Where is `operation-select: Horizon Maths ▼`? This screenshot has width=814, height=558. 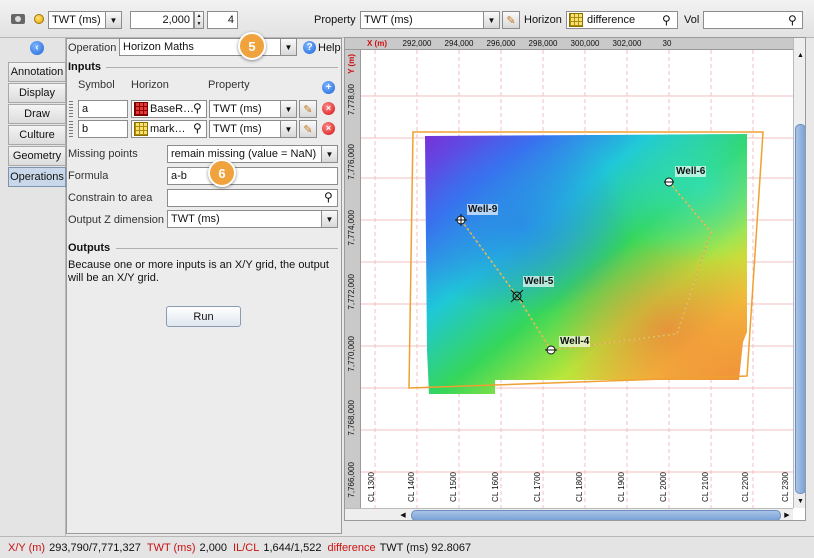 operation-select: Horizon Maths ▼ is located at coordinates (208, 47).